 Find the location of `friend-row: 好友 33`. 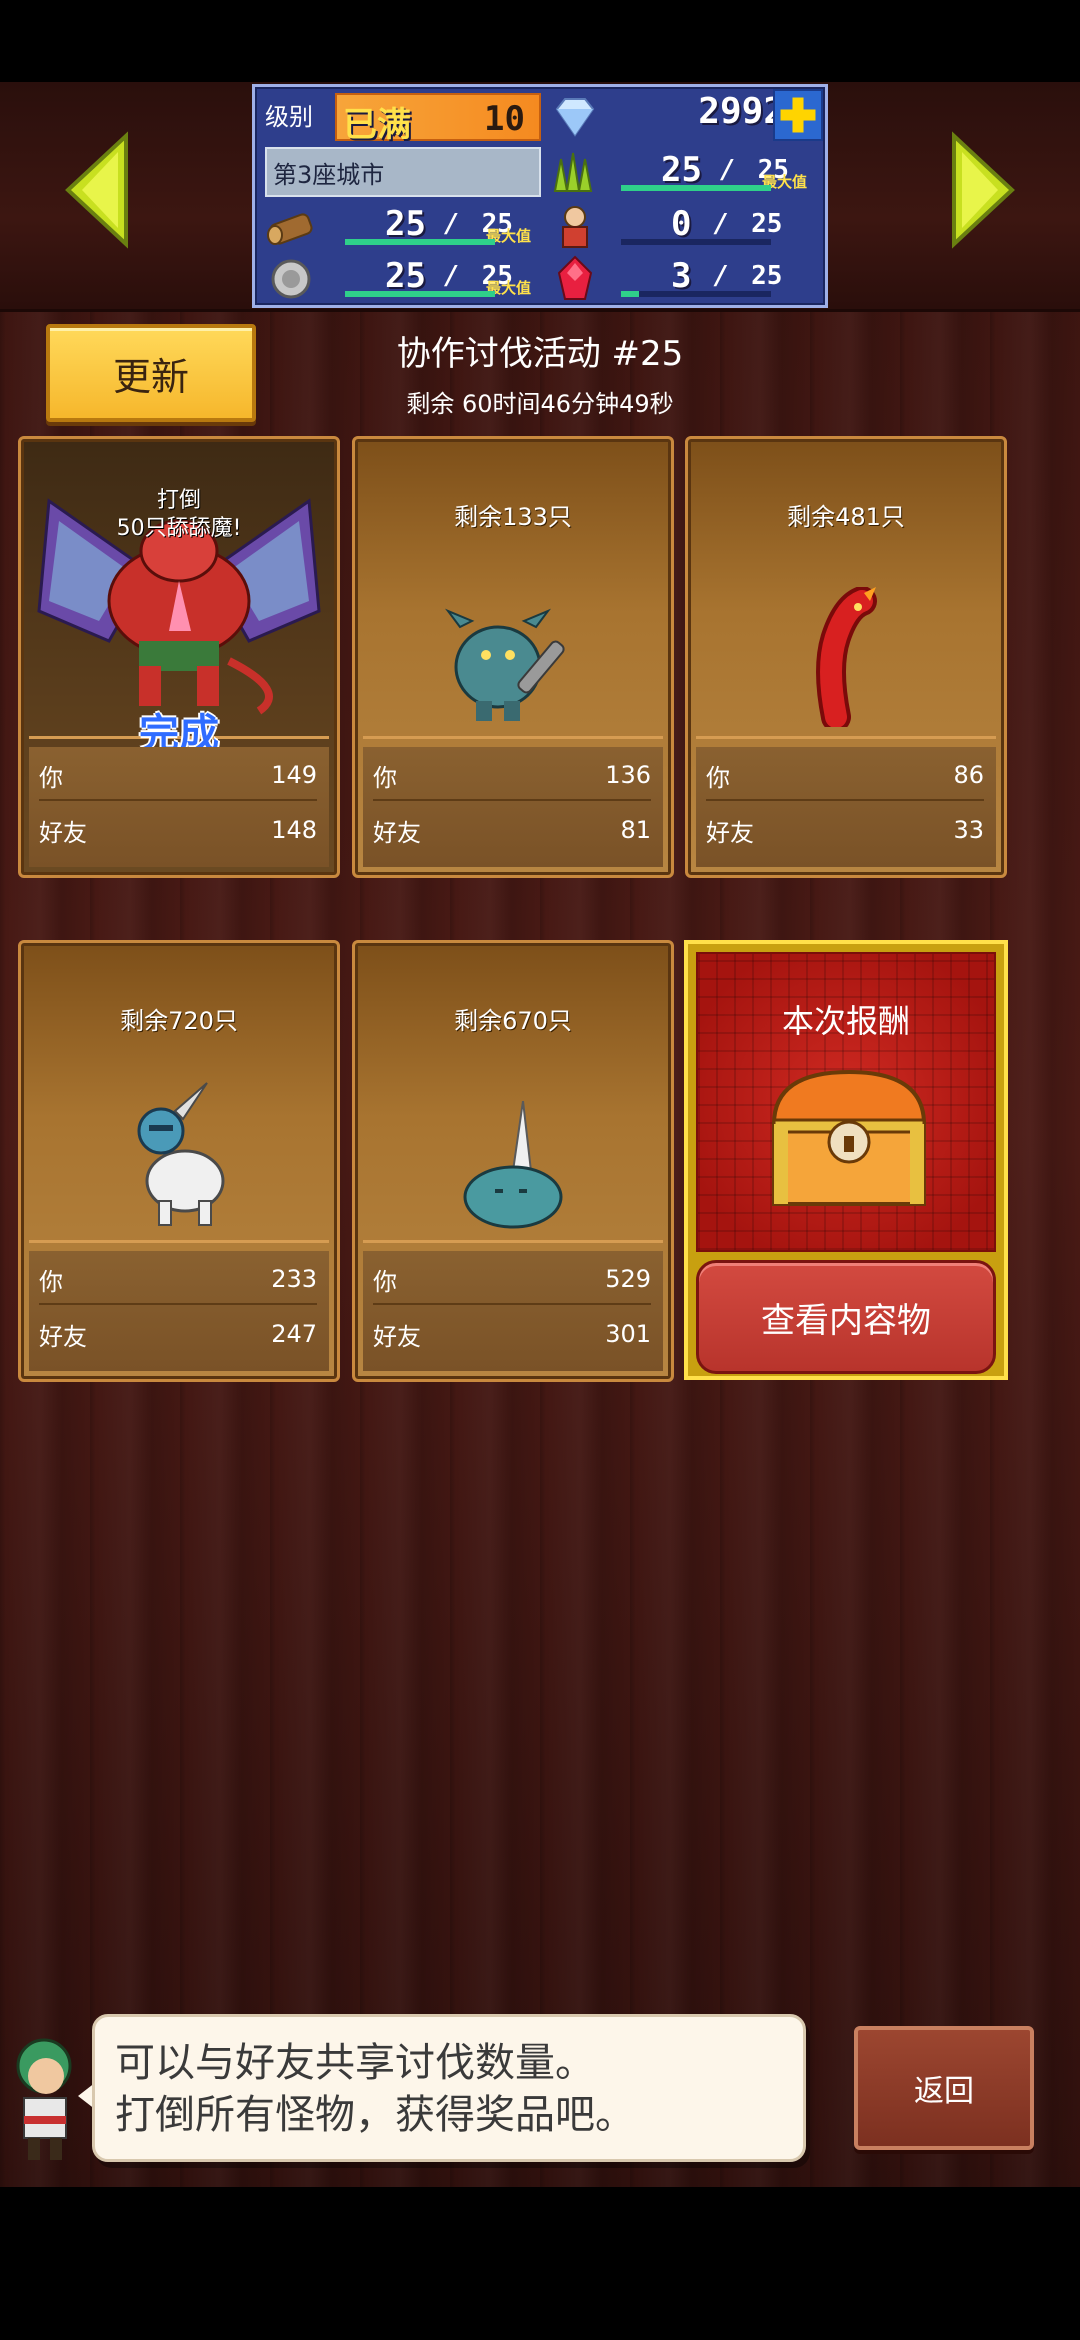

friend-row: 好友 33 is located at coordinates (845, 830).